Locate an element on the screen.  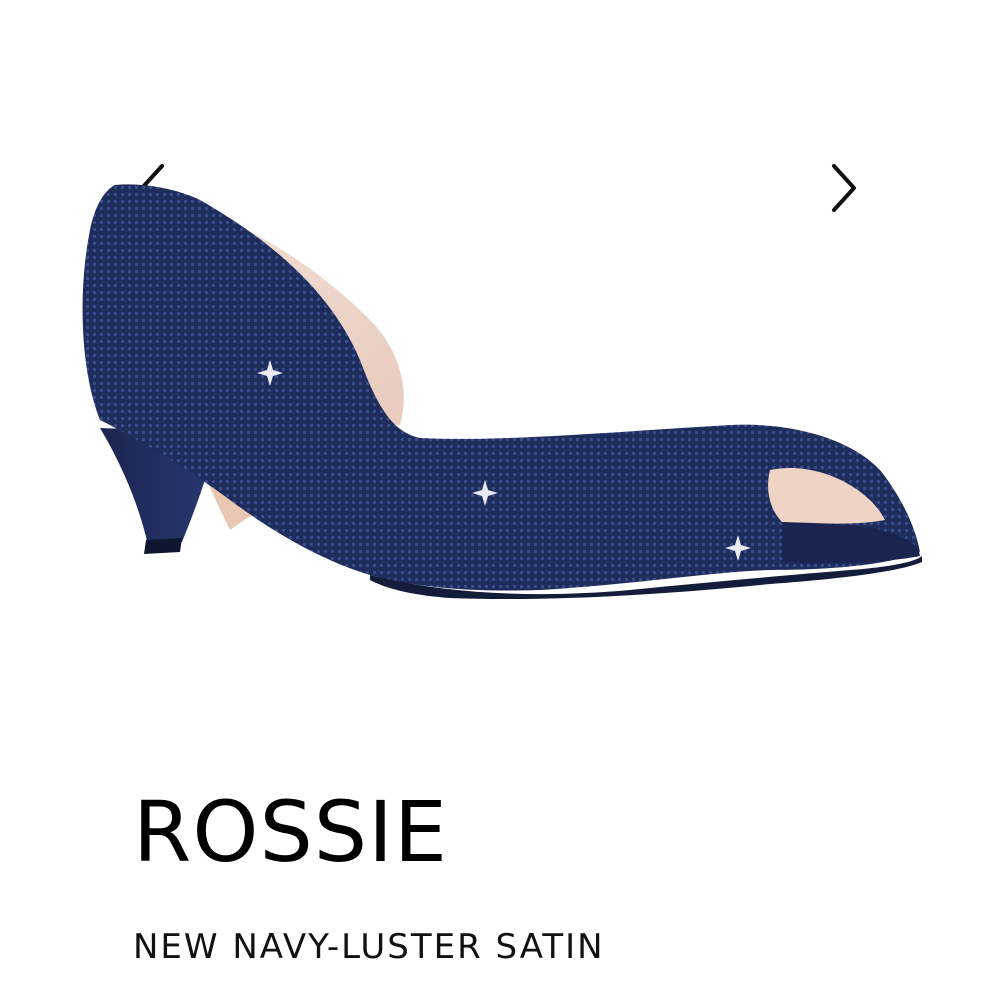
product-color-label: NEW NAVY-LUSTER SATIN is located at coordinates (369, 947).